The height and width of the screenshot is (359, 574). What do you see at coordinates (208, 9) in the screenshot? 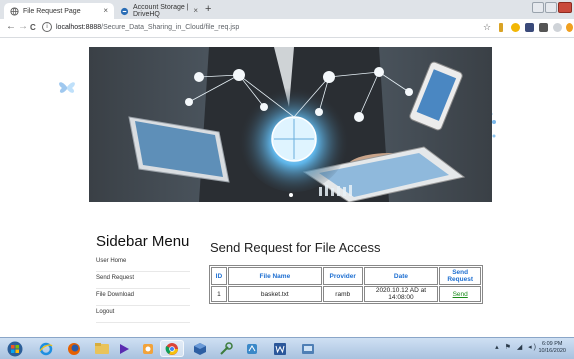
I see `new-tab-button: +` at bounding box center [208, 9].